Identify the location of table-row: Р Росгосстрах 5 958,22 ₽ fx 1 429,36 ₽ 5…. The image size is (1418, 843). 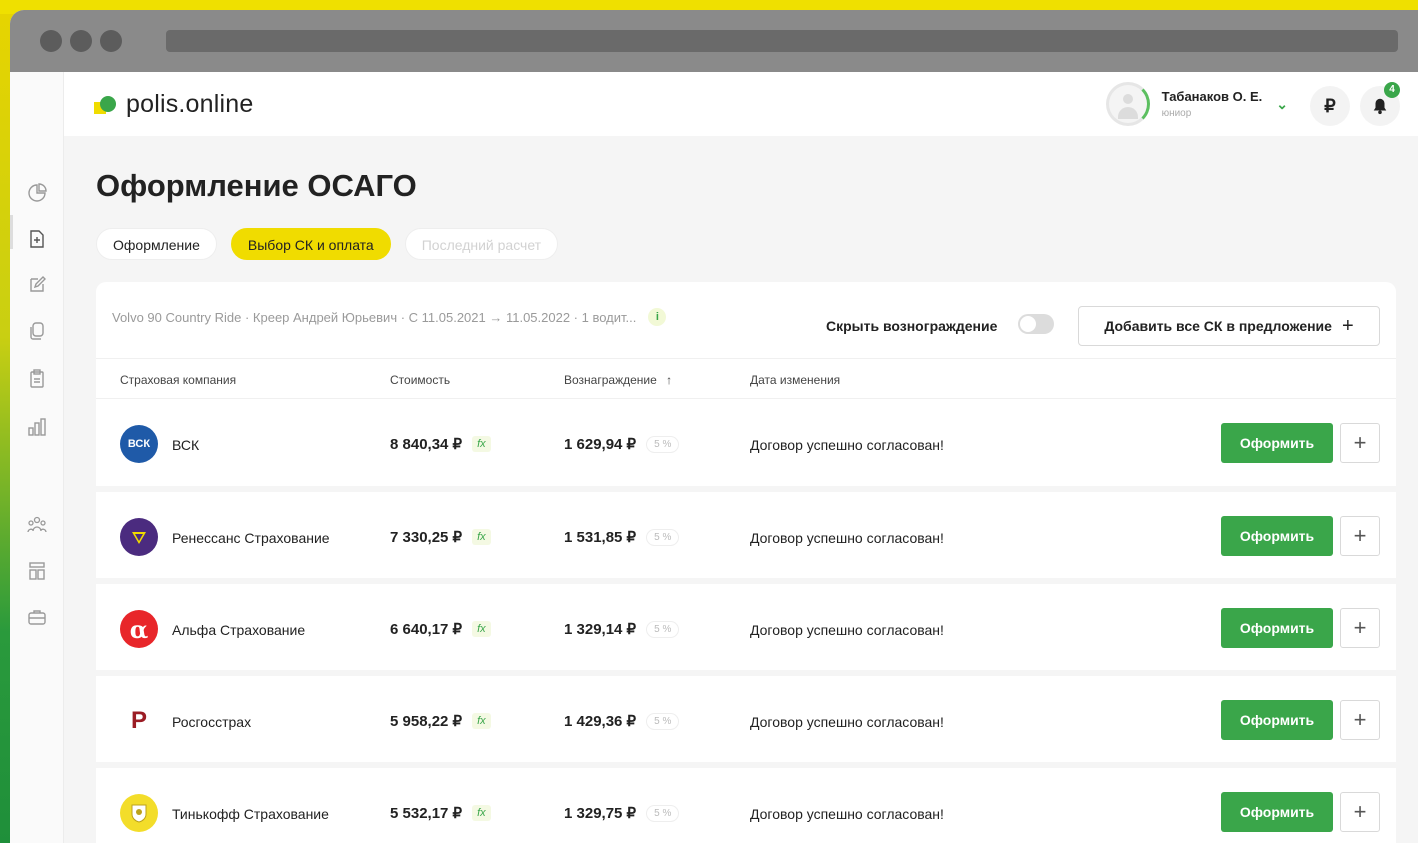
(746, 716).